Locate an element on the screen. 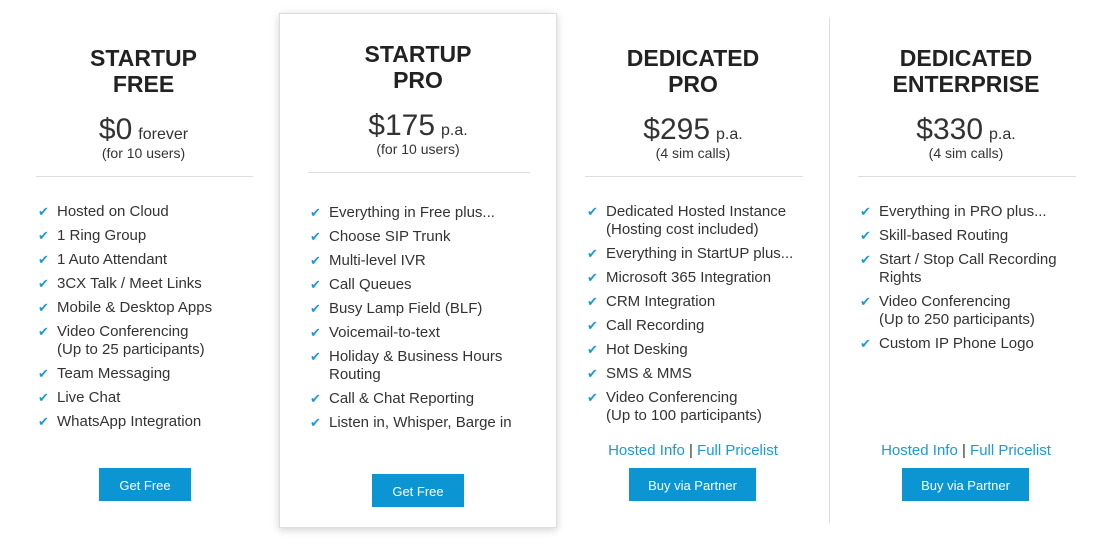 The image size is (1108, 541). price-amount: $0 is located at coordinates (115, 129).